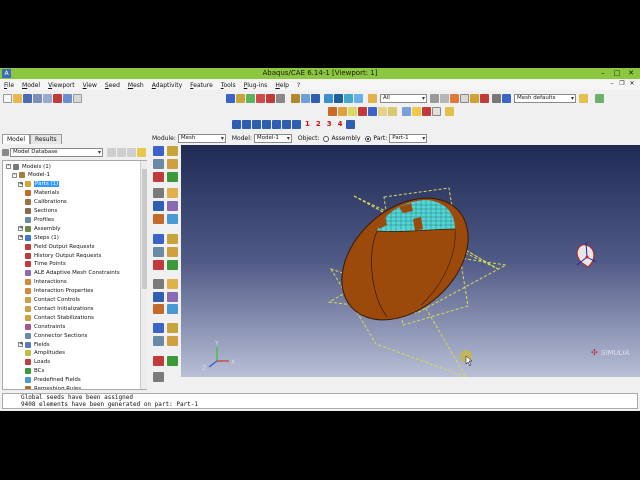 The width and height of the screenshot is (640, 480). What do you see at coordinates (56, 246) in the screenshot?
I see `tree-item: Field Output Requests` at bounding box center [56, 246].